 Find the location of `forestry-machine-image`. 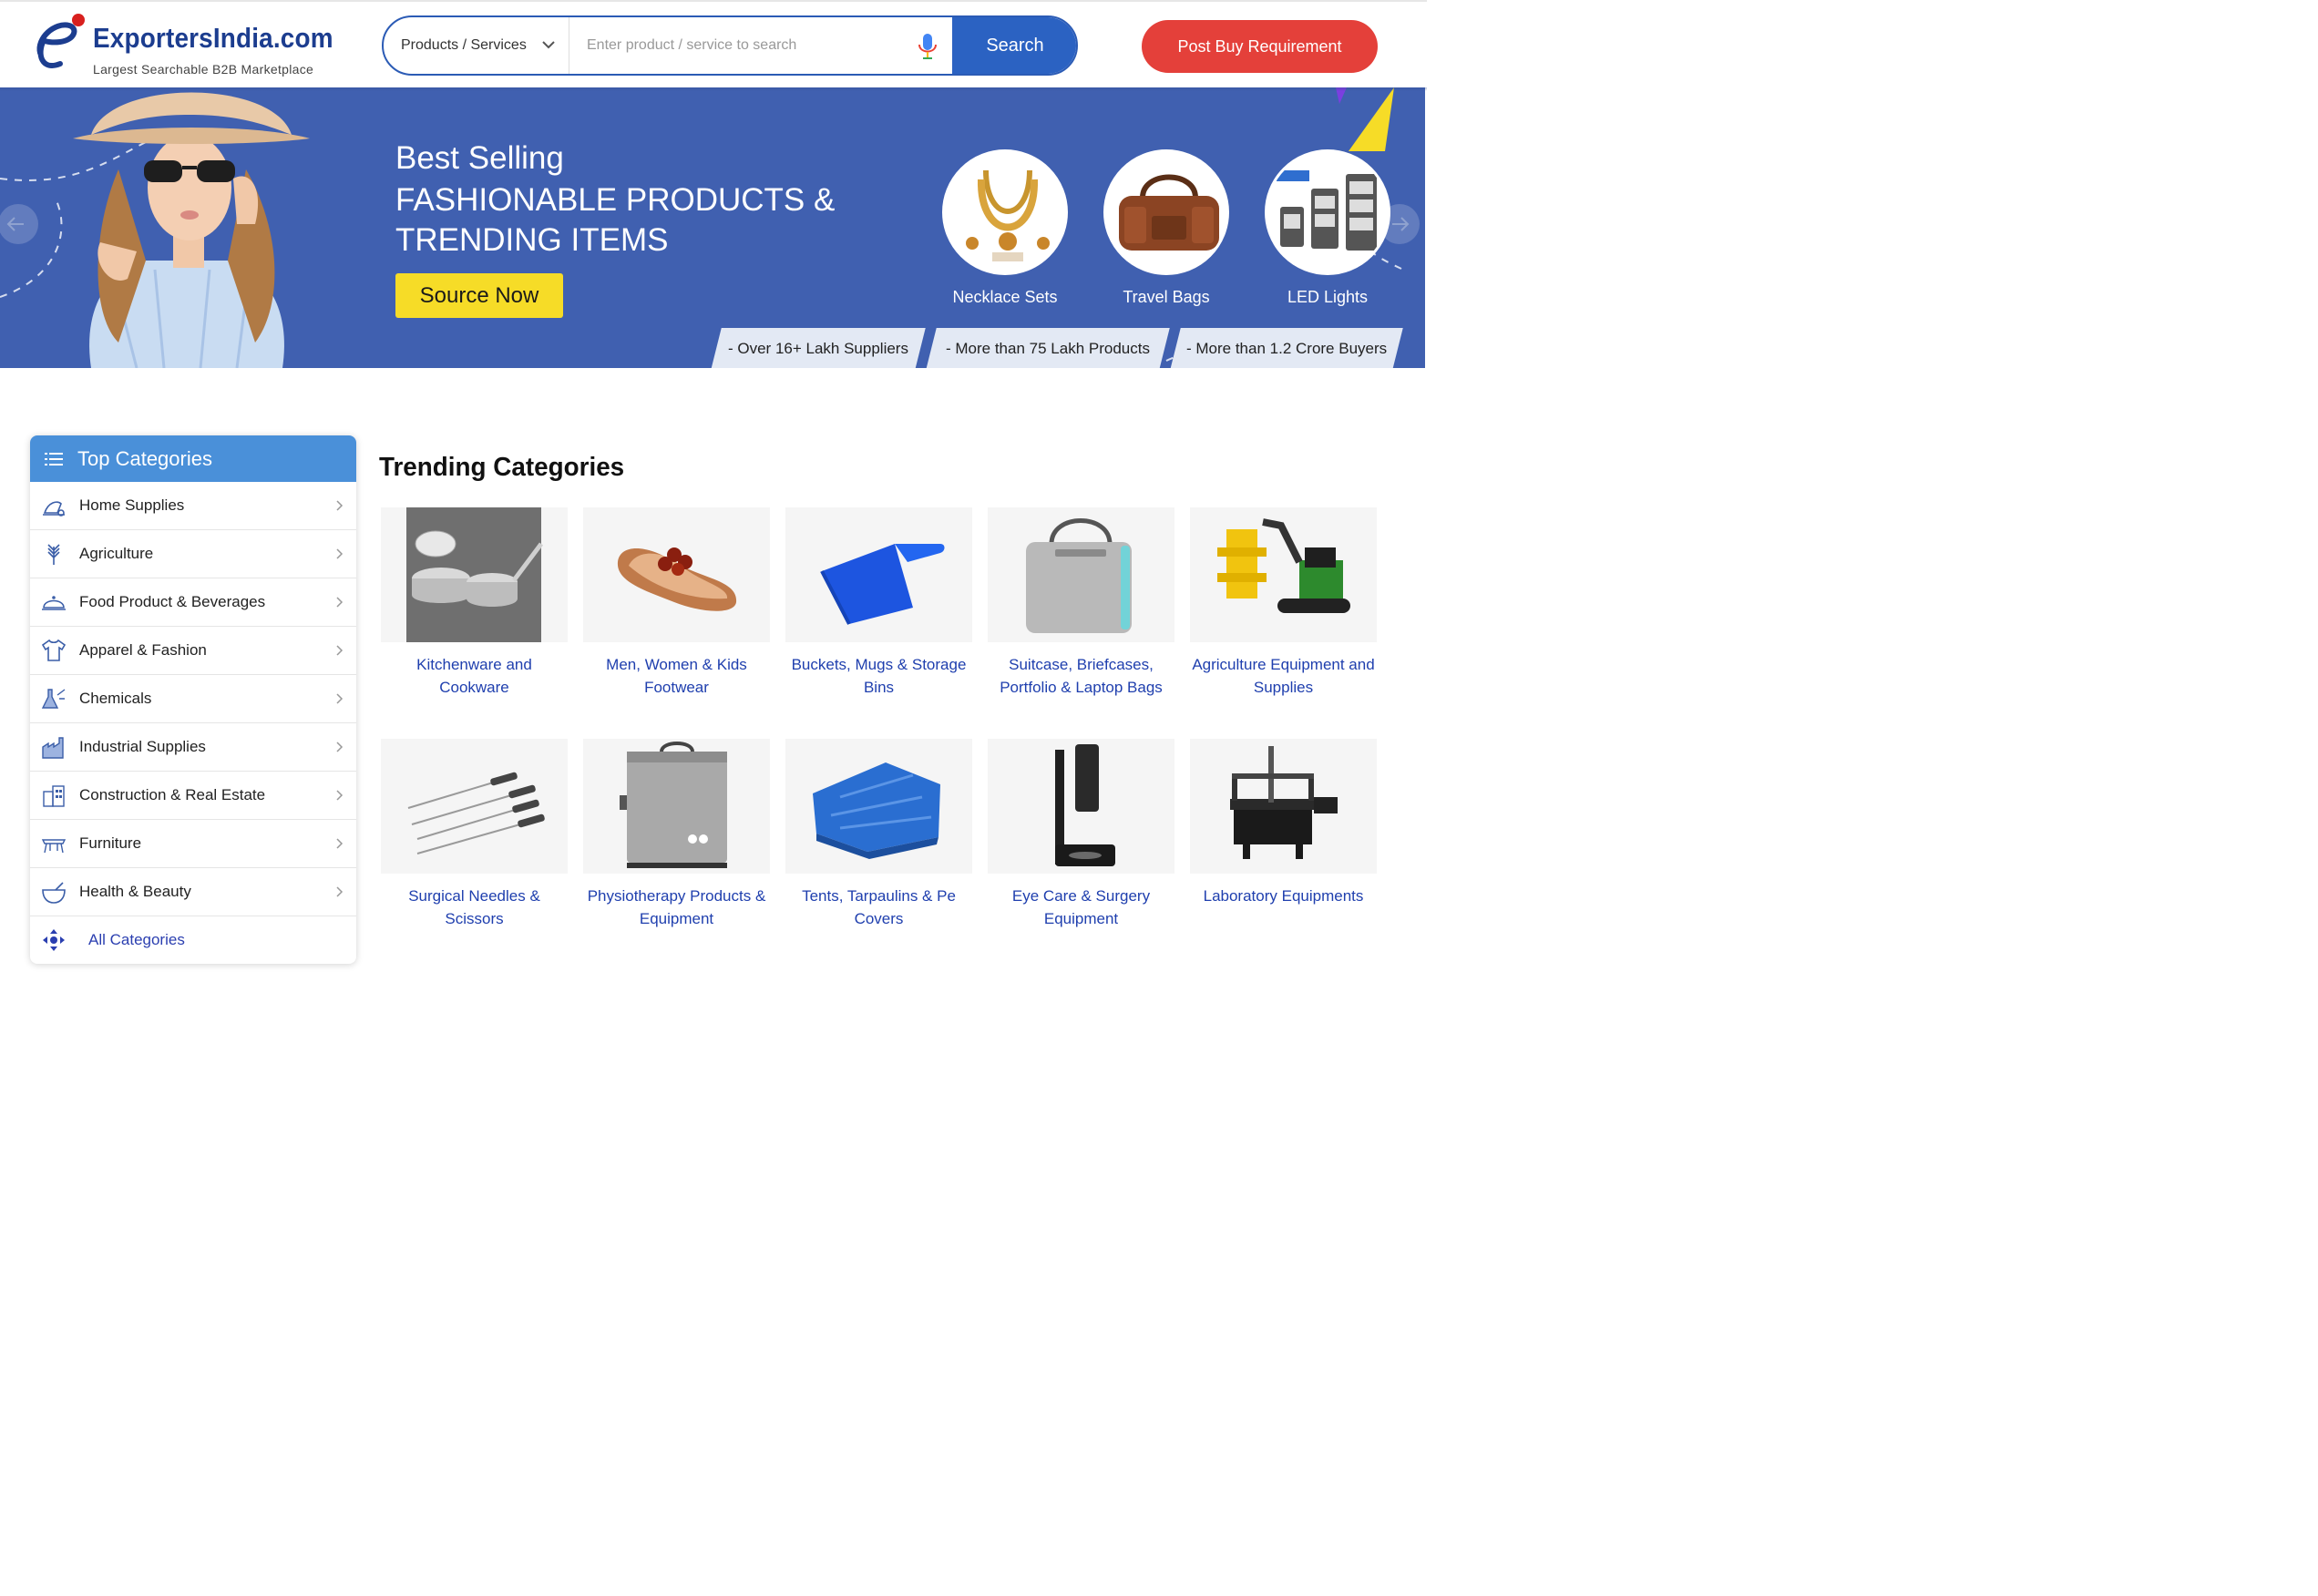

forestry-machine-image is located at coordinates (1283, 565).